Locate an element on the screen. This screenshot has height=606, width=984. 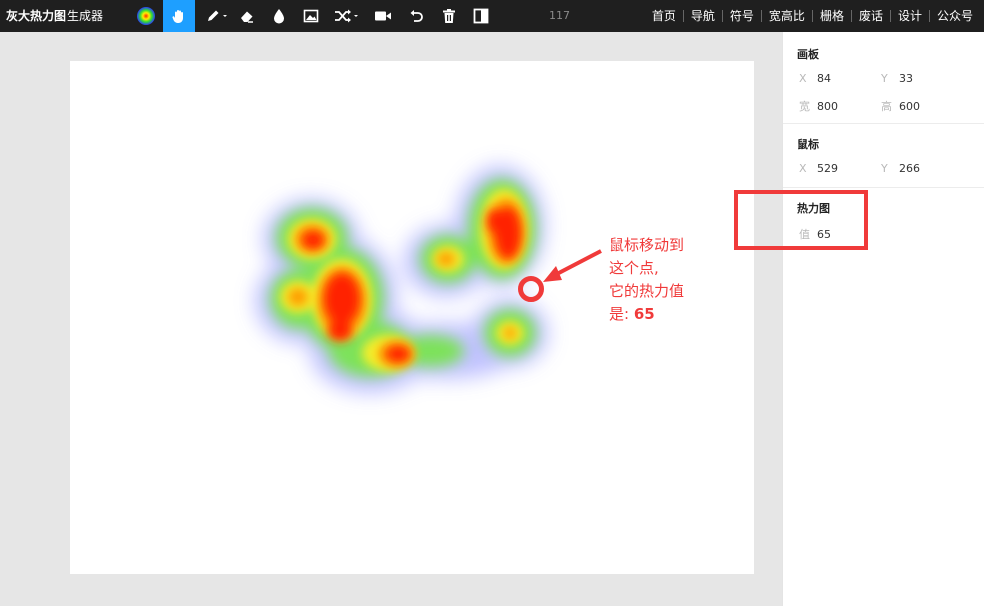
eraser-icon is located at coordinates (247, 17).